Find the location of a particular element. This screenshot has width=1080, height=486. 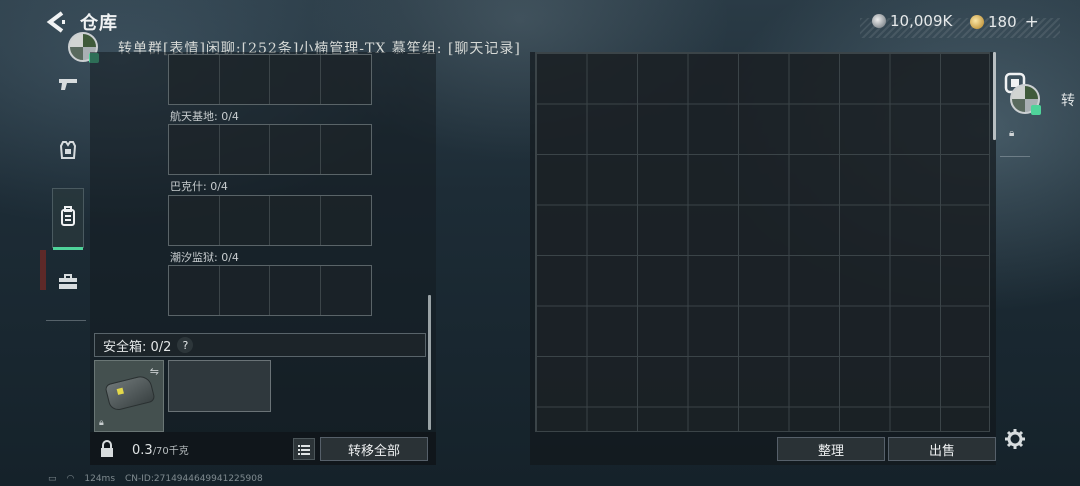

locked-tab-icon: 🔒︎ is located at coordinates (1011, 133).